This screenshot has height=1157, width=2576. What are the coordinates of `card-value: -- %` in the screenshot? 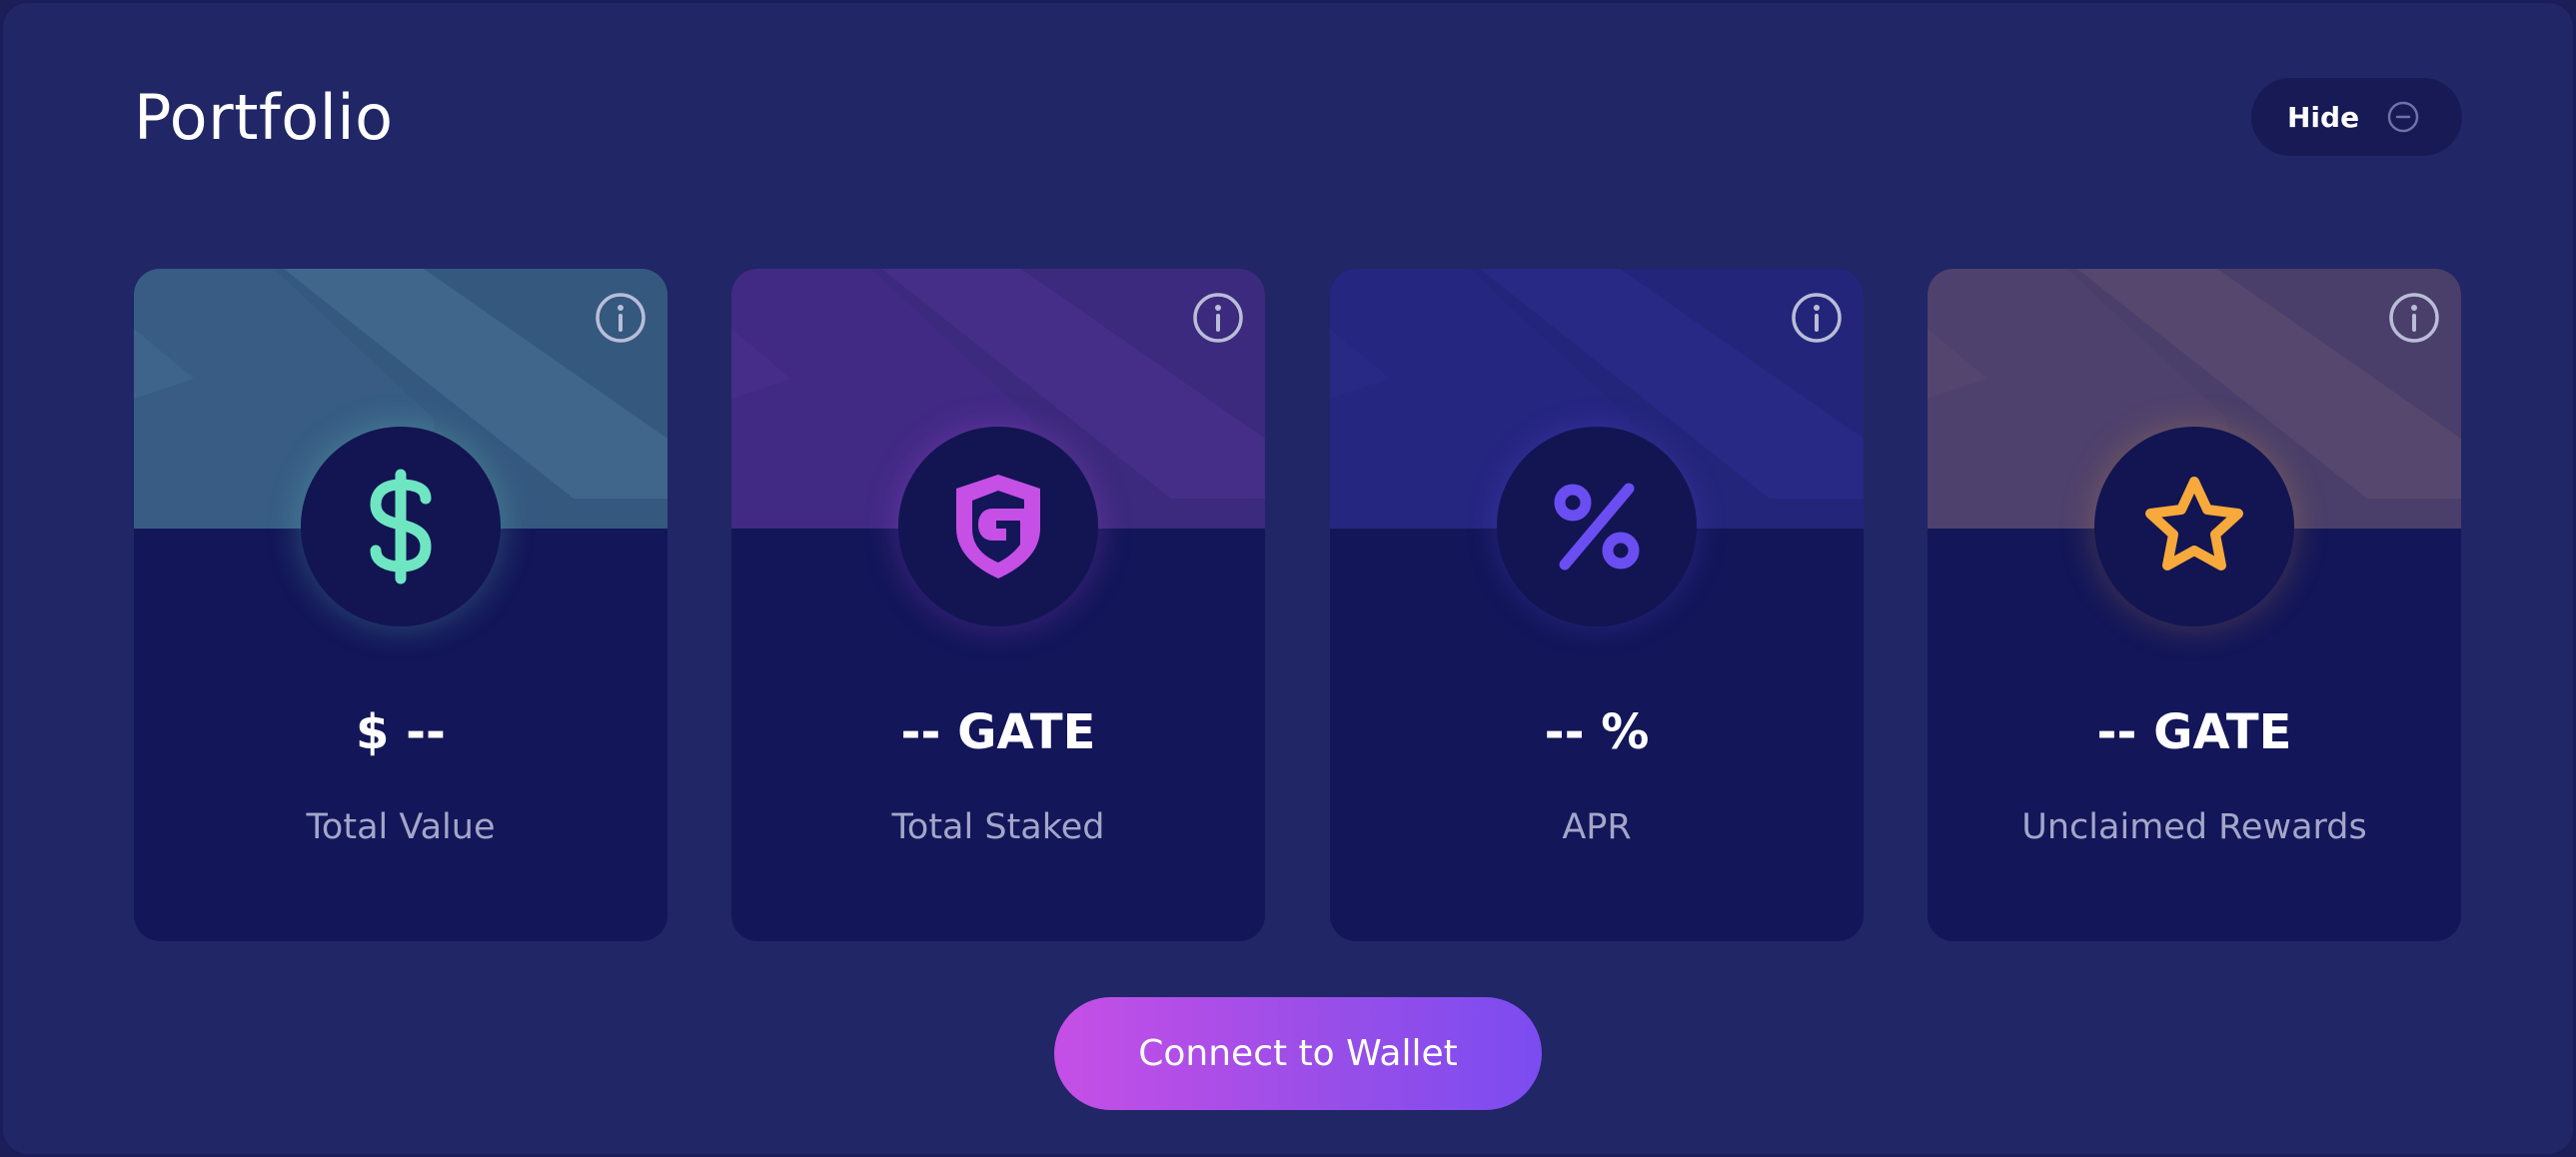 It's located at (1597, 732).